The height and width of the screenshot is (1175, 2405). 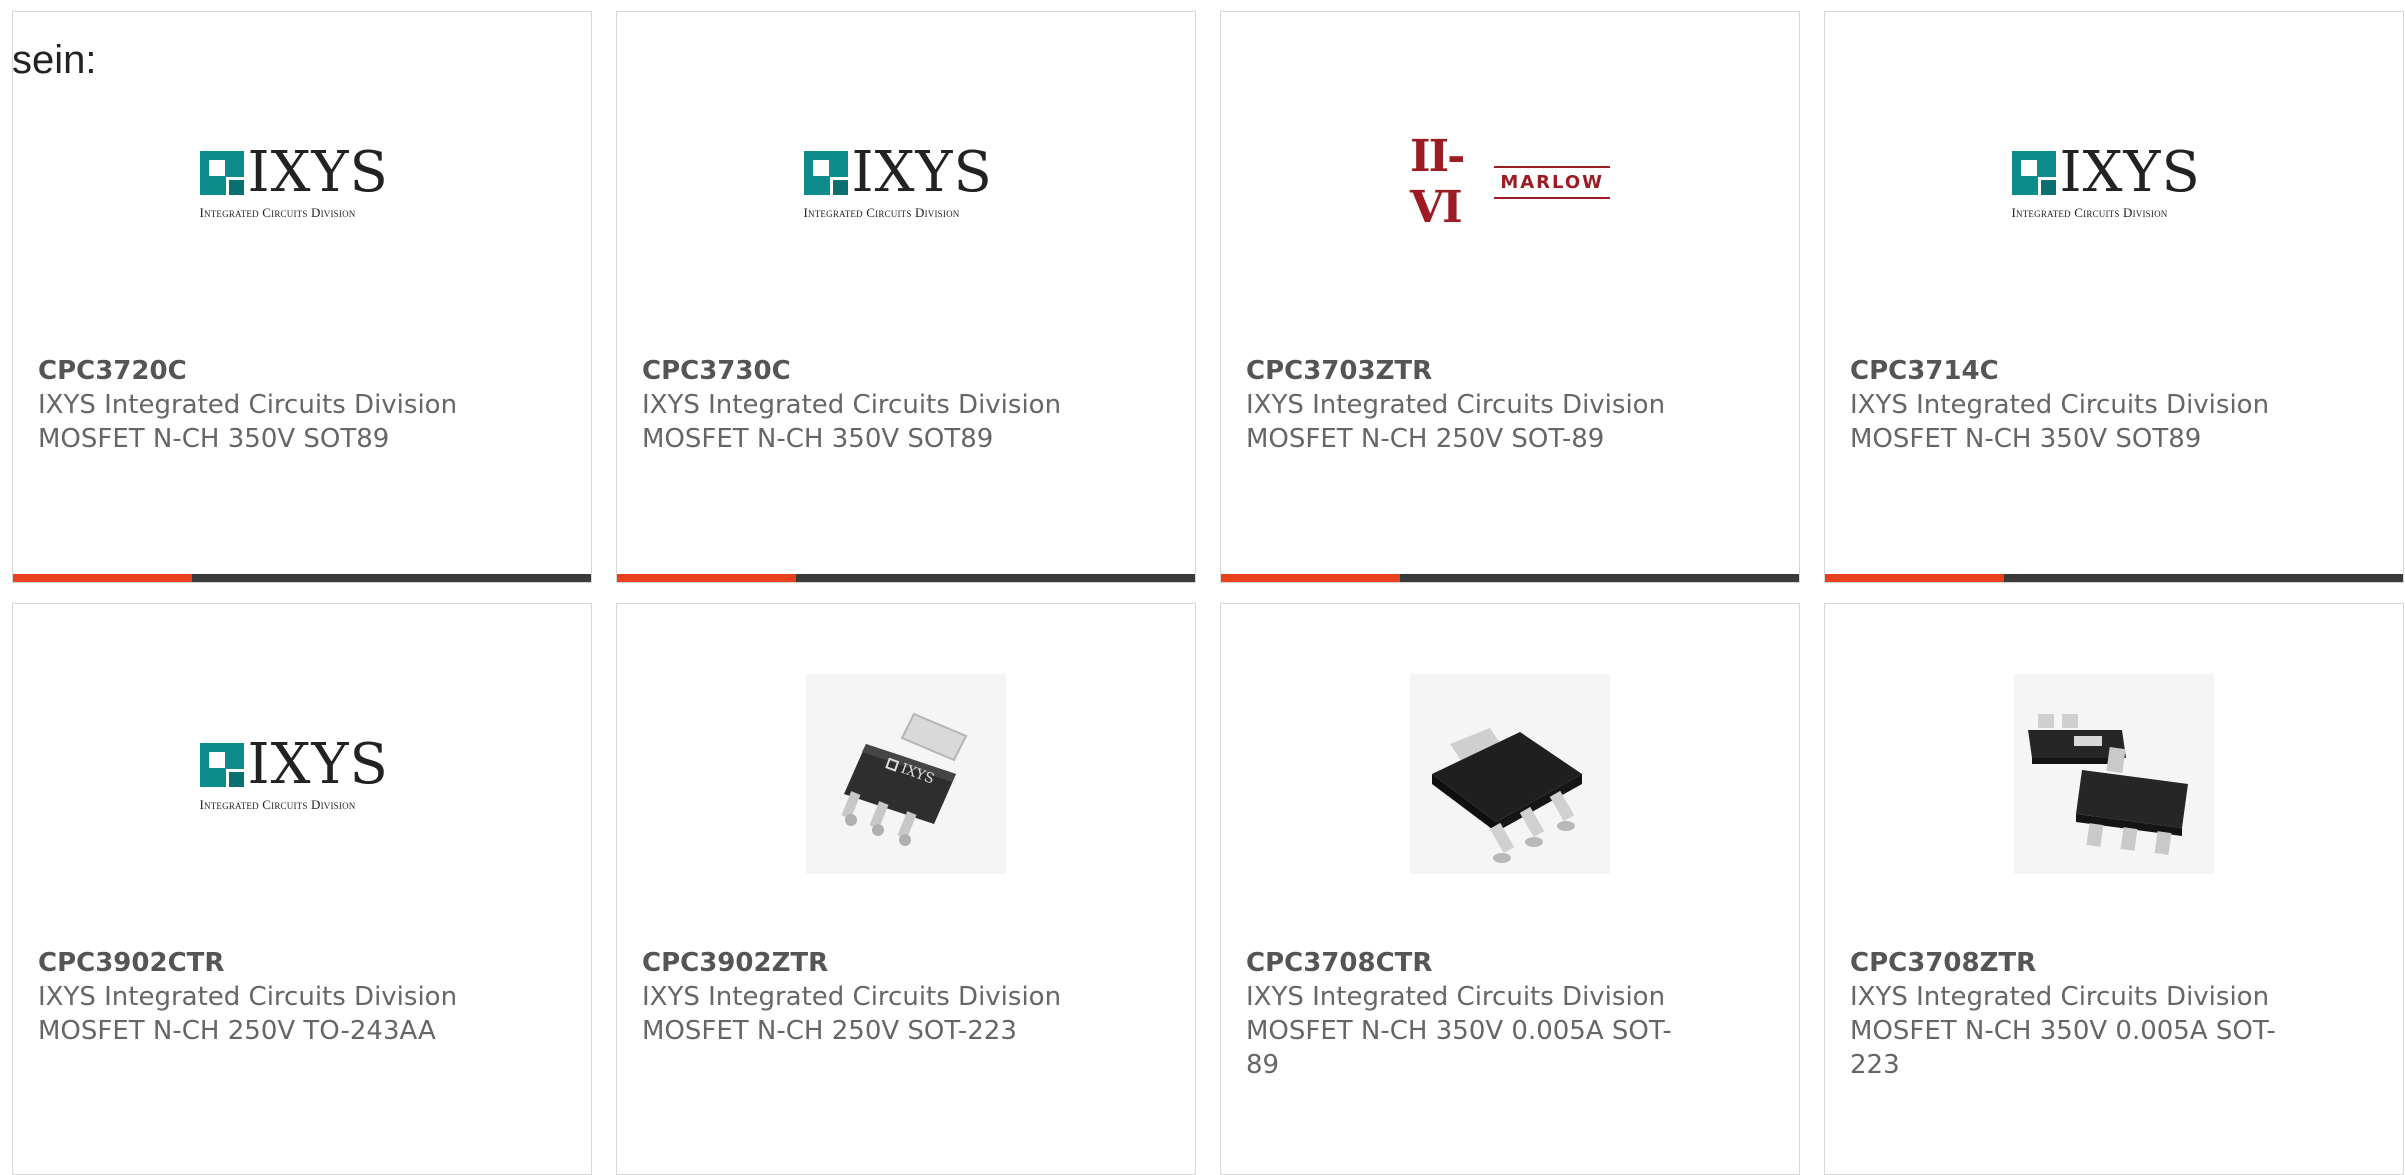 I want to click on product-image: II-VI MARLOW, so click(x=1510, y=182).